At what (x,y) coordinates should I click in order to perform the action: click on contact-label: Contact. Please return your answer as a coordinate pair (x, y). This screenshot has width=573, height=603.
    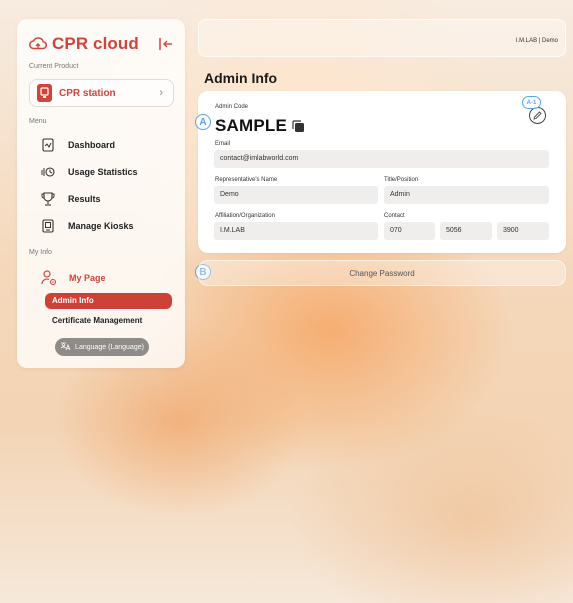
    Looking at the image, I should click on (394, 216).